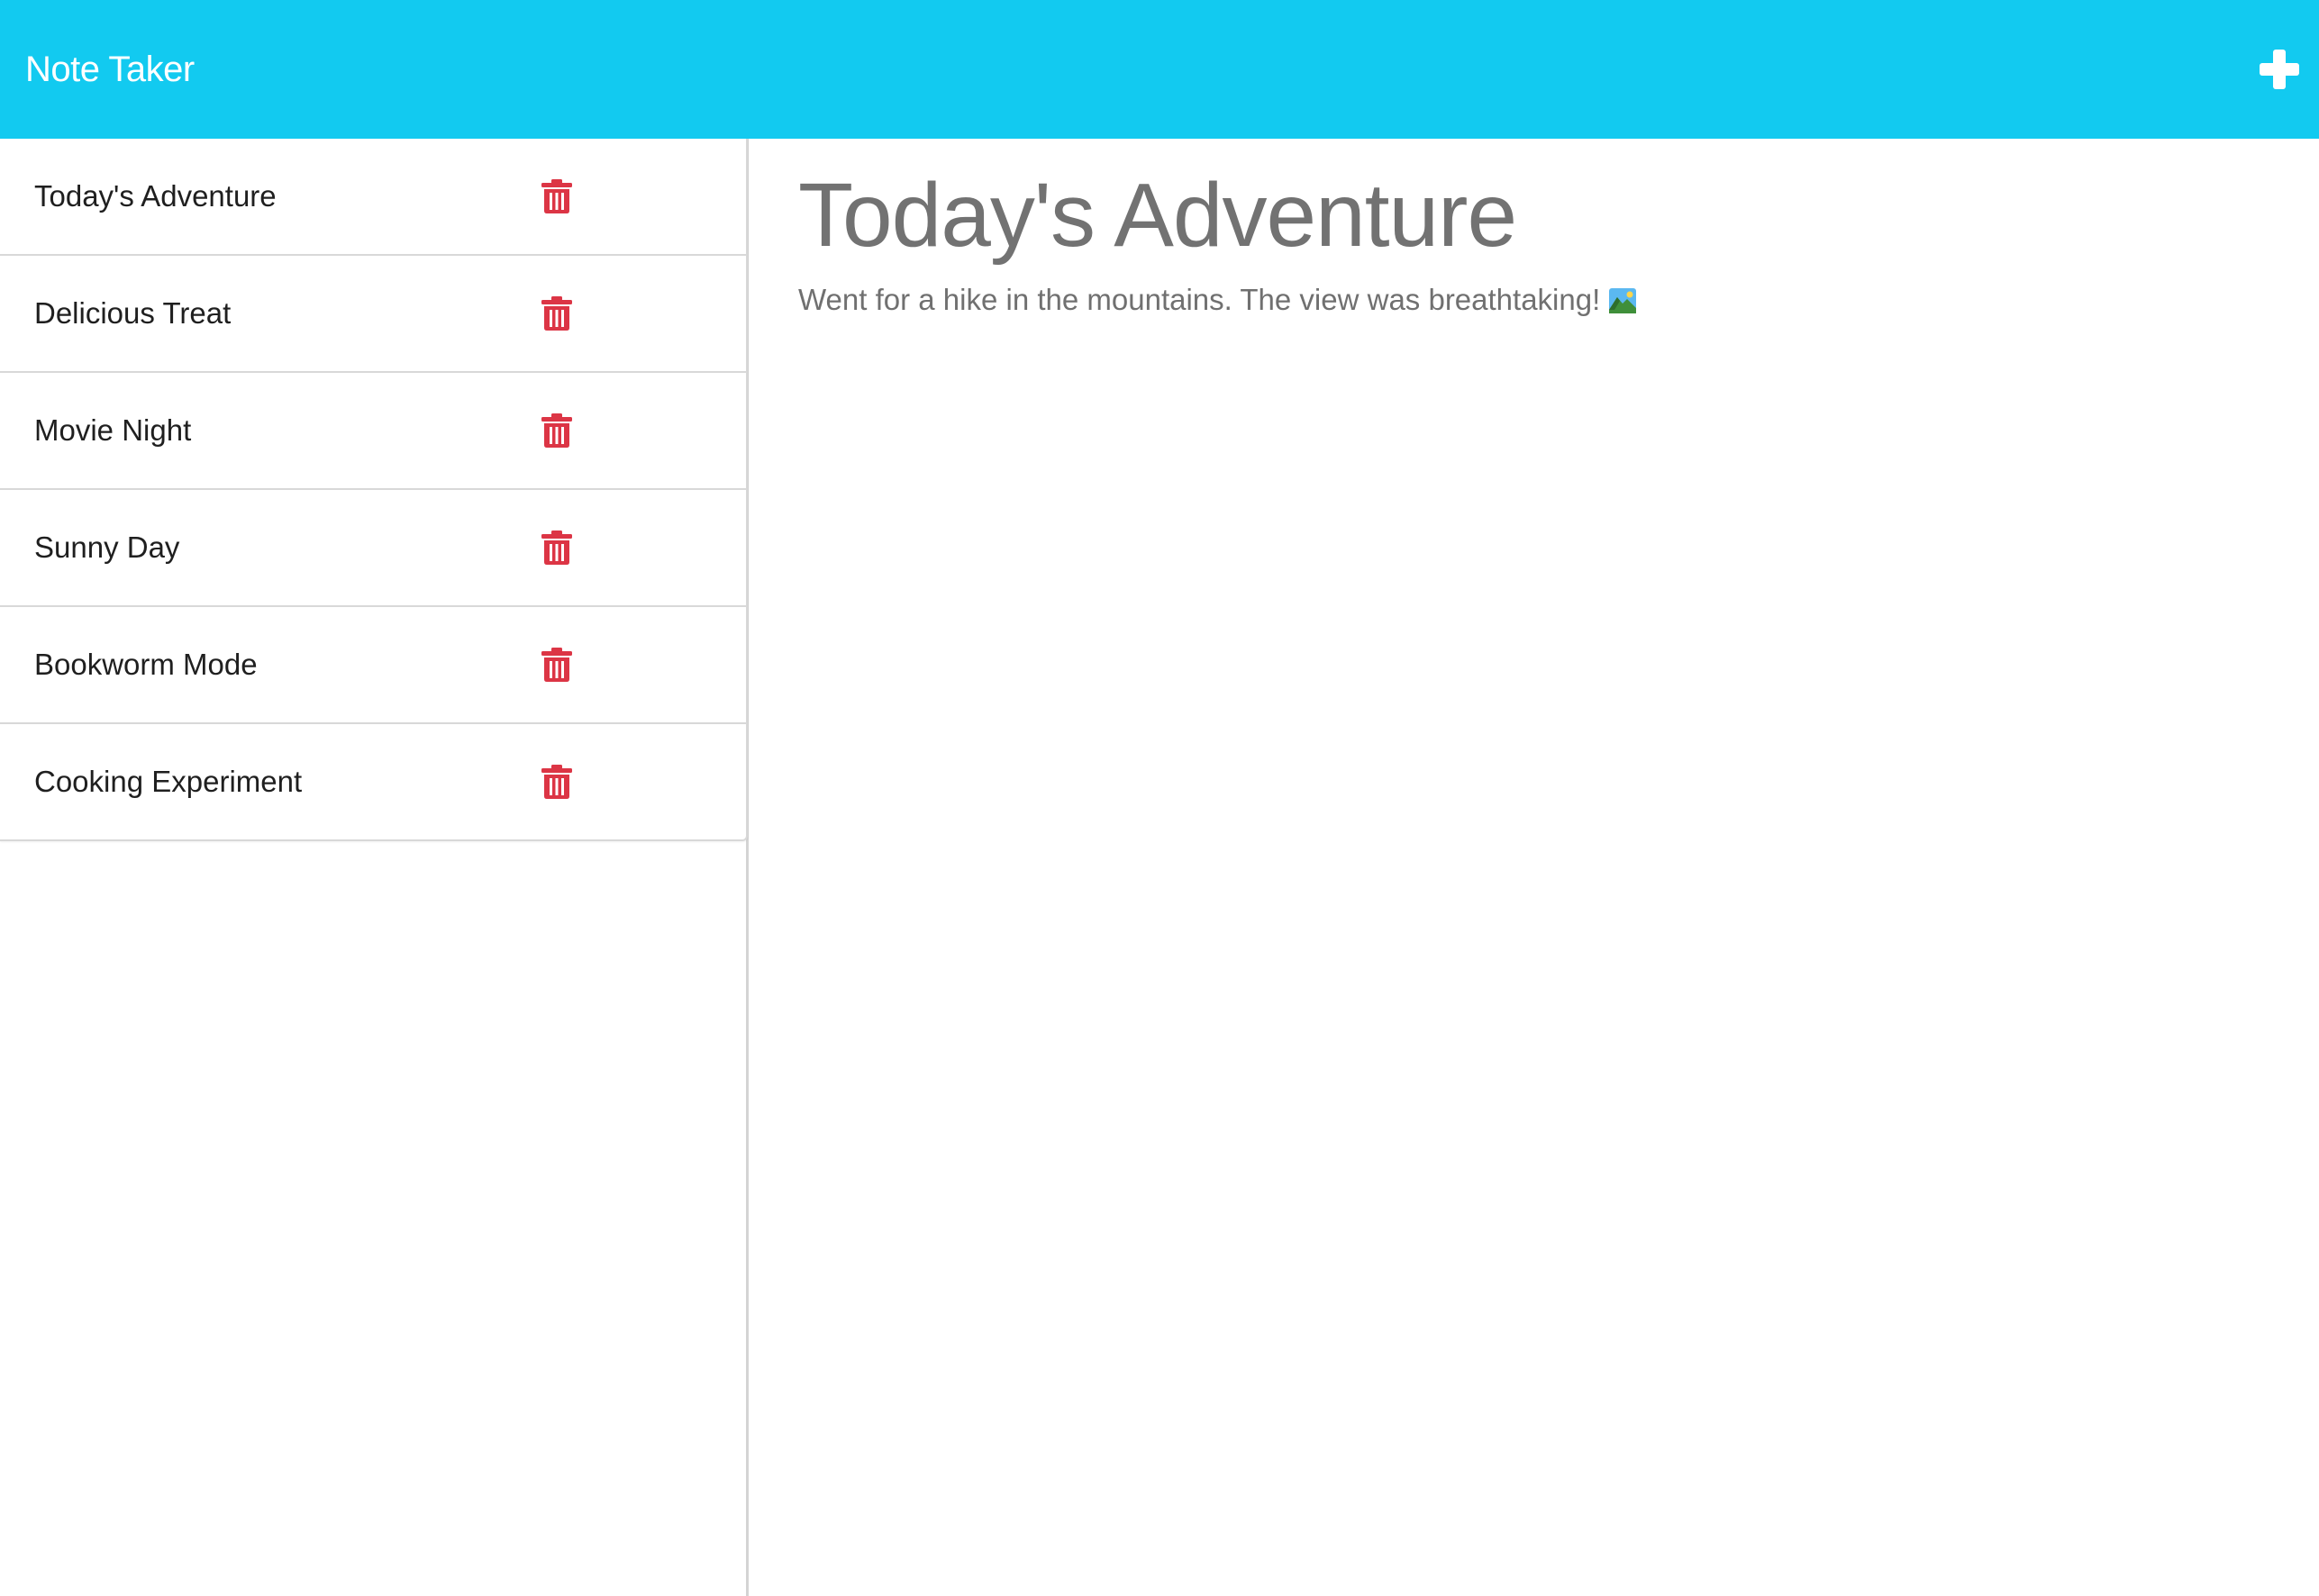 This screenshot has height=1596, width=2319. I want to click on note-title: Delicious Treat, so click(132, 313).